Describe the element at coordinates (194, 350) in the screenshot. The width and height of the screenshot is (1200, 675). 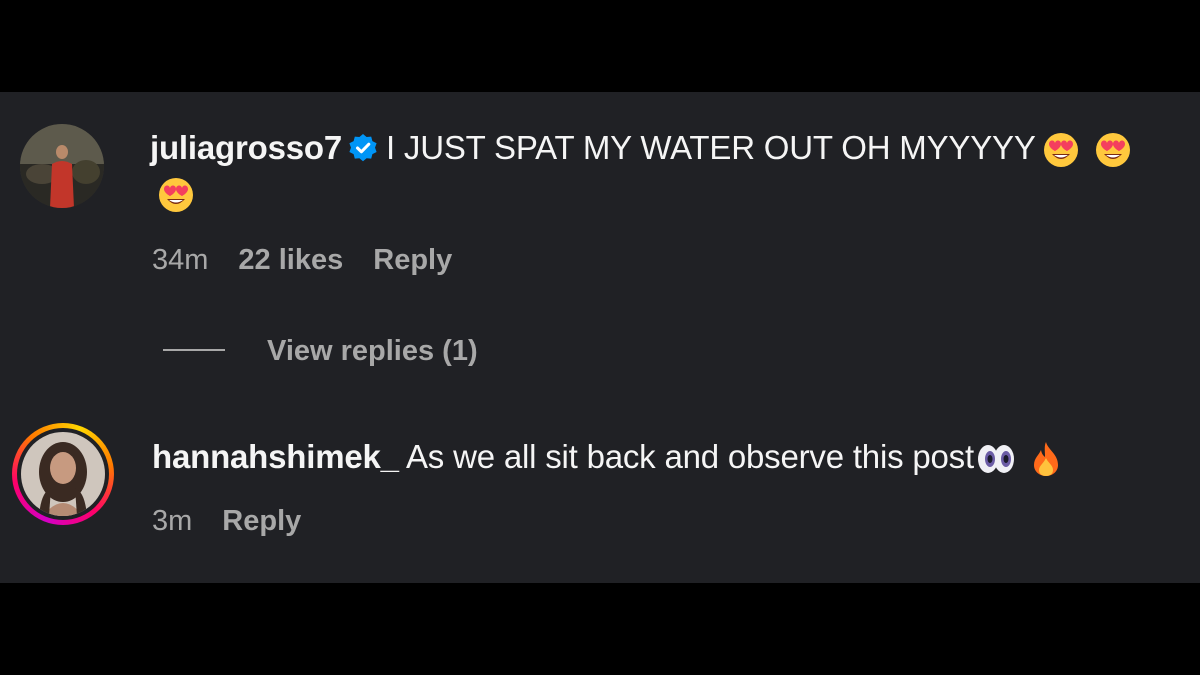
I see `divider-line` at that location.